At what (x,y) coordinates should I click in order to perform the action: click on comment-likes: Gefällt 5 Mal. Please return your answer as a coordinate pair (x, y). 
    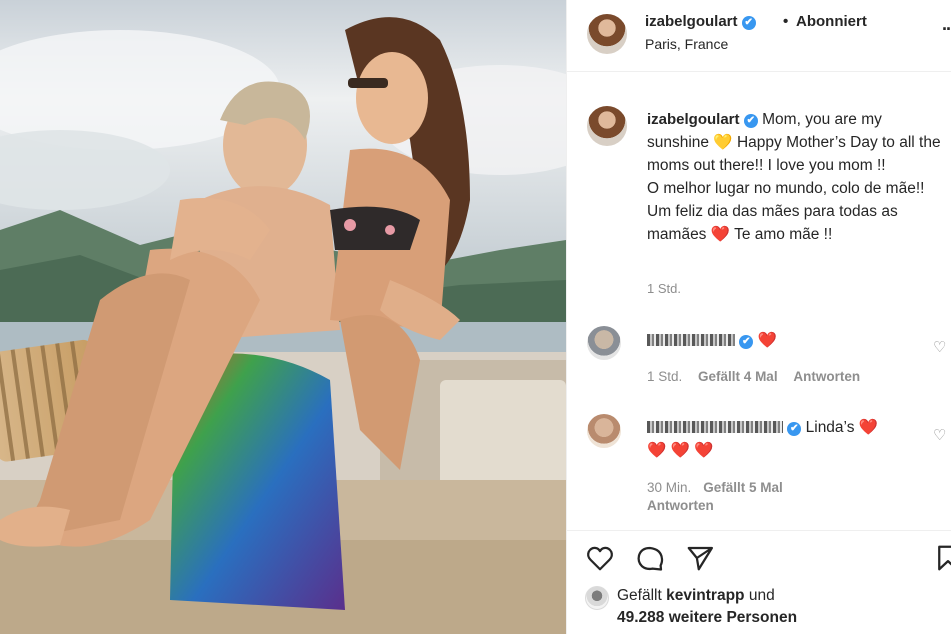
    Looking at the image, I should click on (743, 487).